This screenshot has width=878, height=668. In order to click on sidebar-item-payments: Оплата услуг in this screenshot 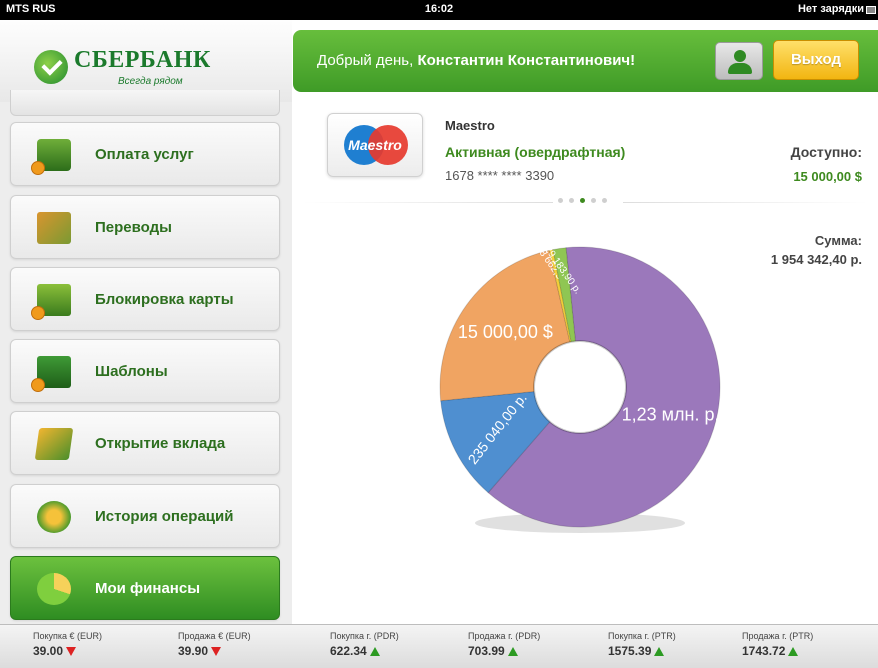, I will do `click(145, 154)`.